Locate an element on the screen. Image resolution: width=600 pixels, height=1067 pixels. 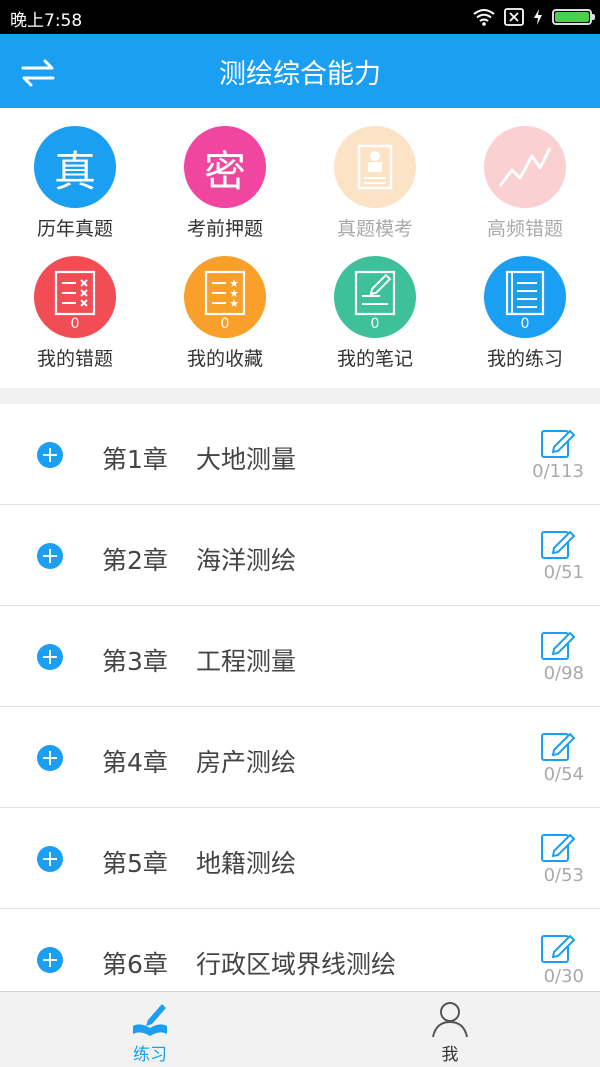
grid-item-my-notes: 0 我的笔记 is located at coordinates (375, 304).